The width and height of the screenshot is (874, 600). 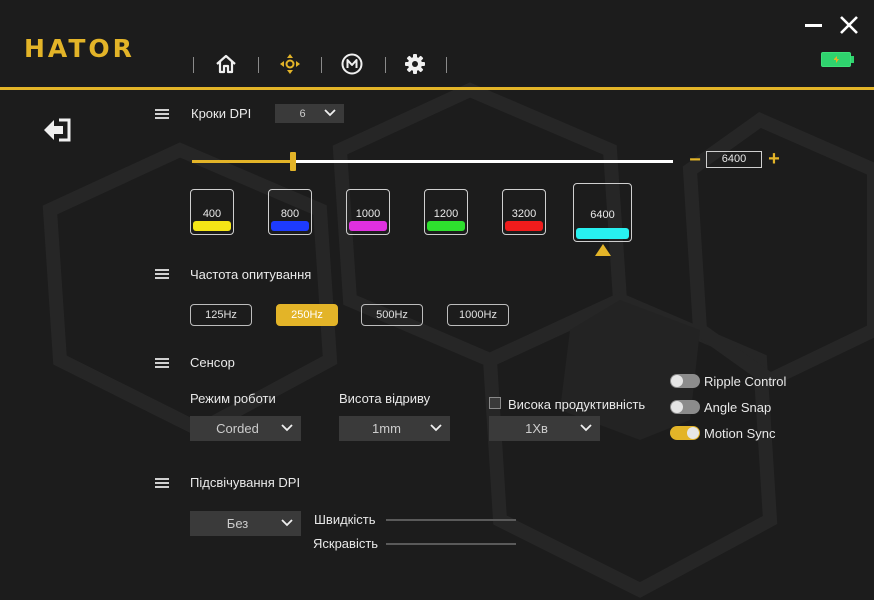 I want to click on high-performance-dropdown: 1Хв, so click(x=544, y=428).